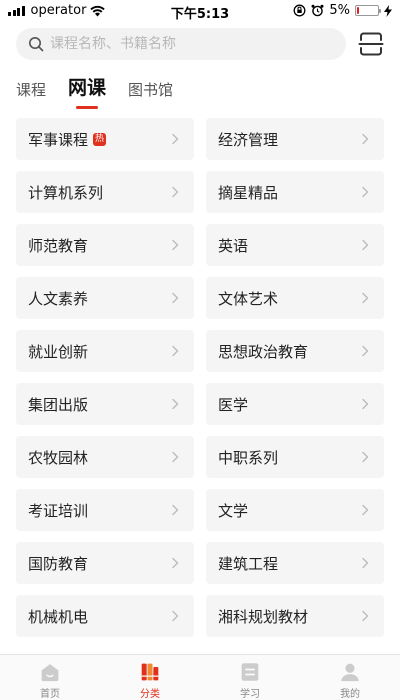 The image size is (400, 700). What do you see at coordinates (248, 192) in the screenshot?
I see `category-label: 摘星精品` at bounding box center [248, 192].